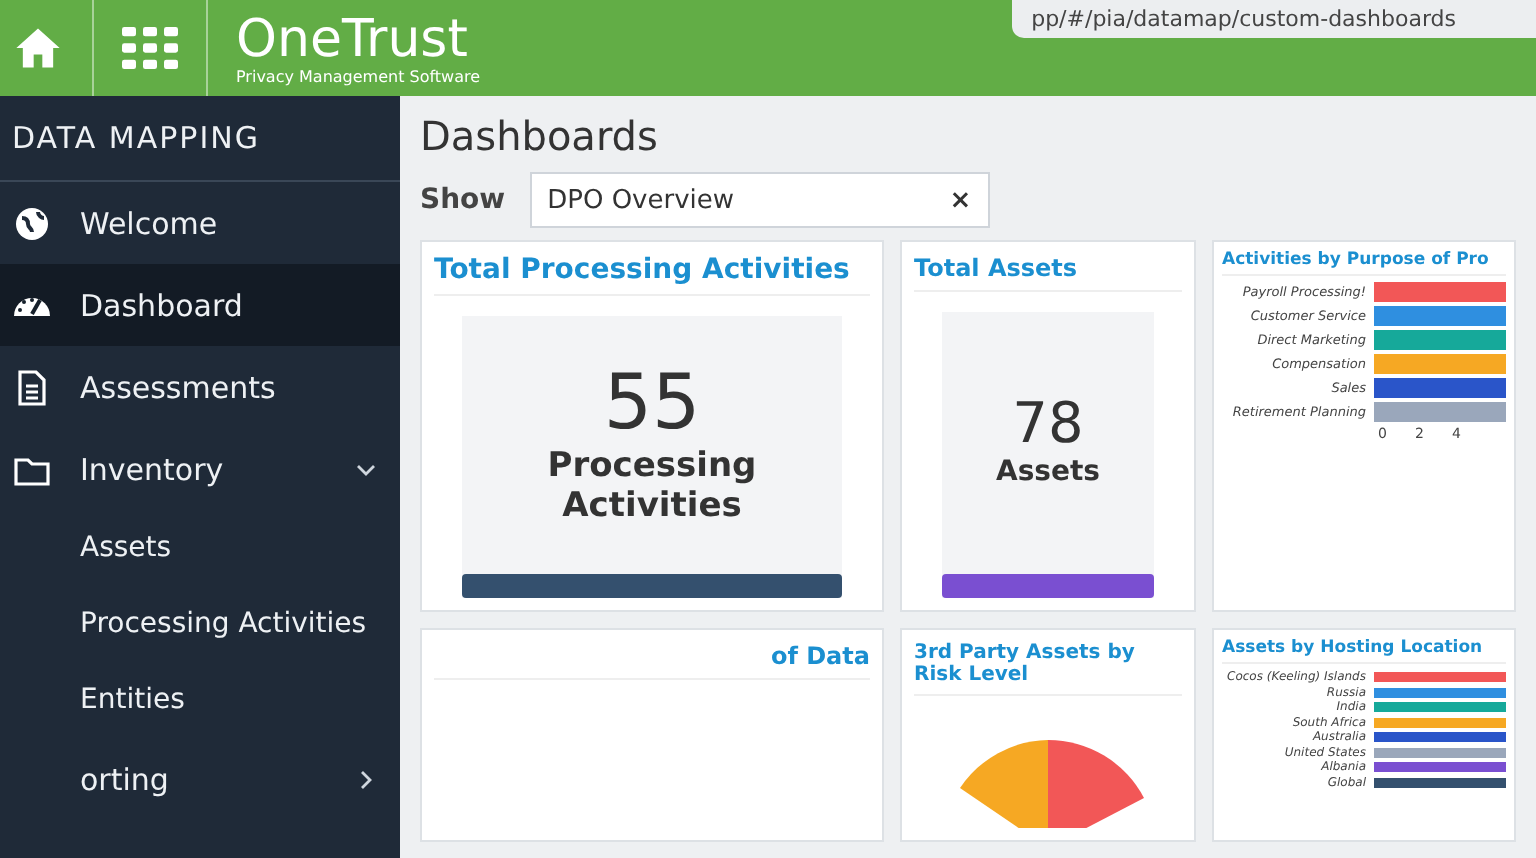 This screenshot has height=858, width=1536. I want to click on document-icon, so click(32, 387).